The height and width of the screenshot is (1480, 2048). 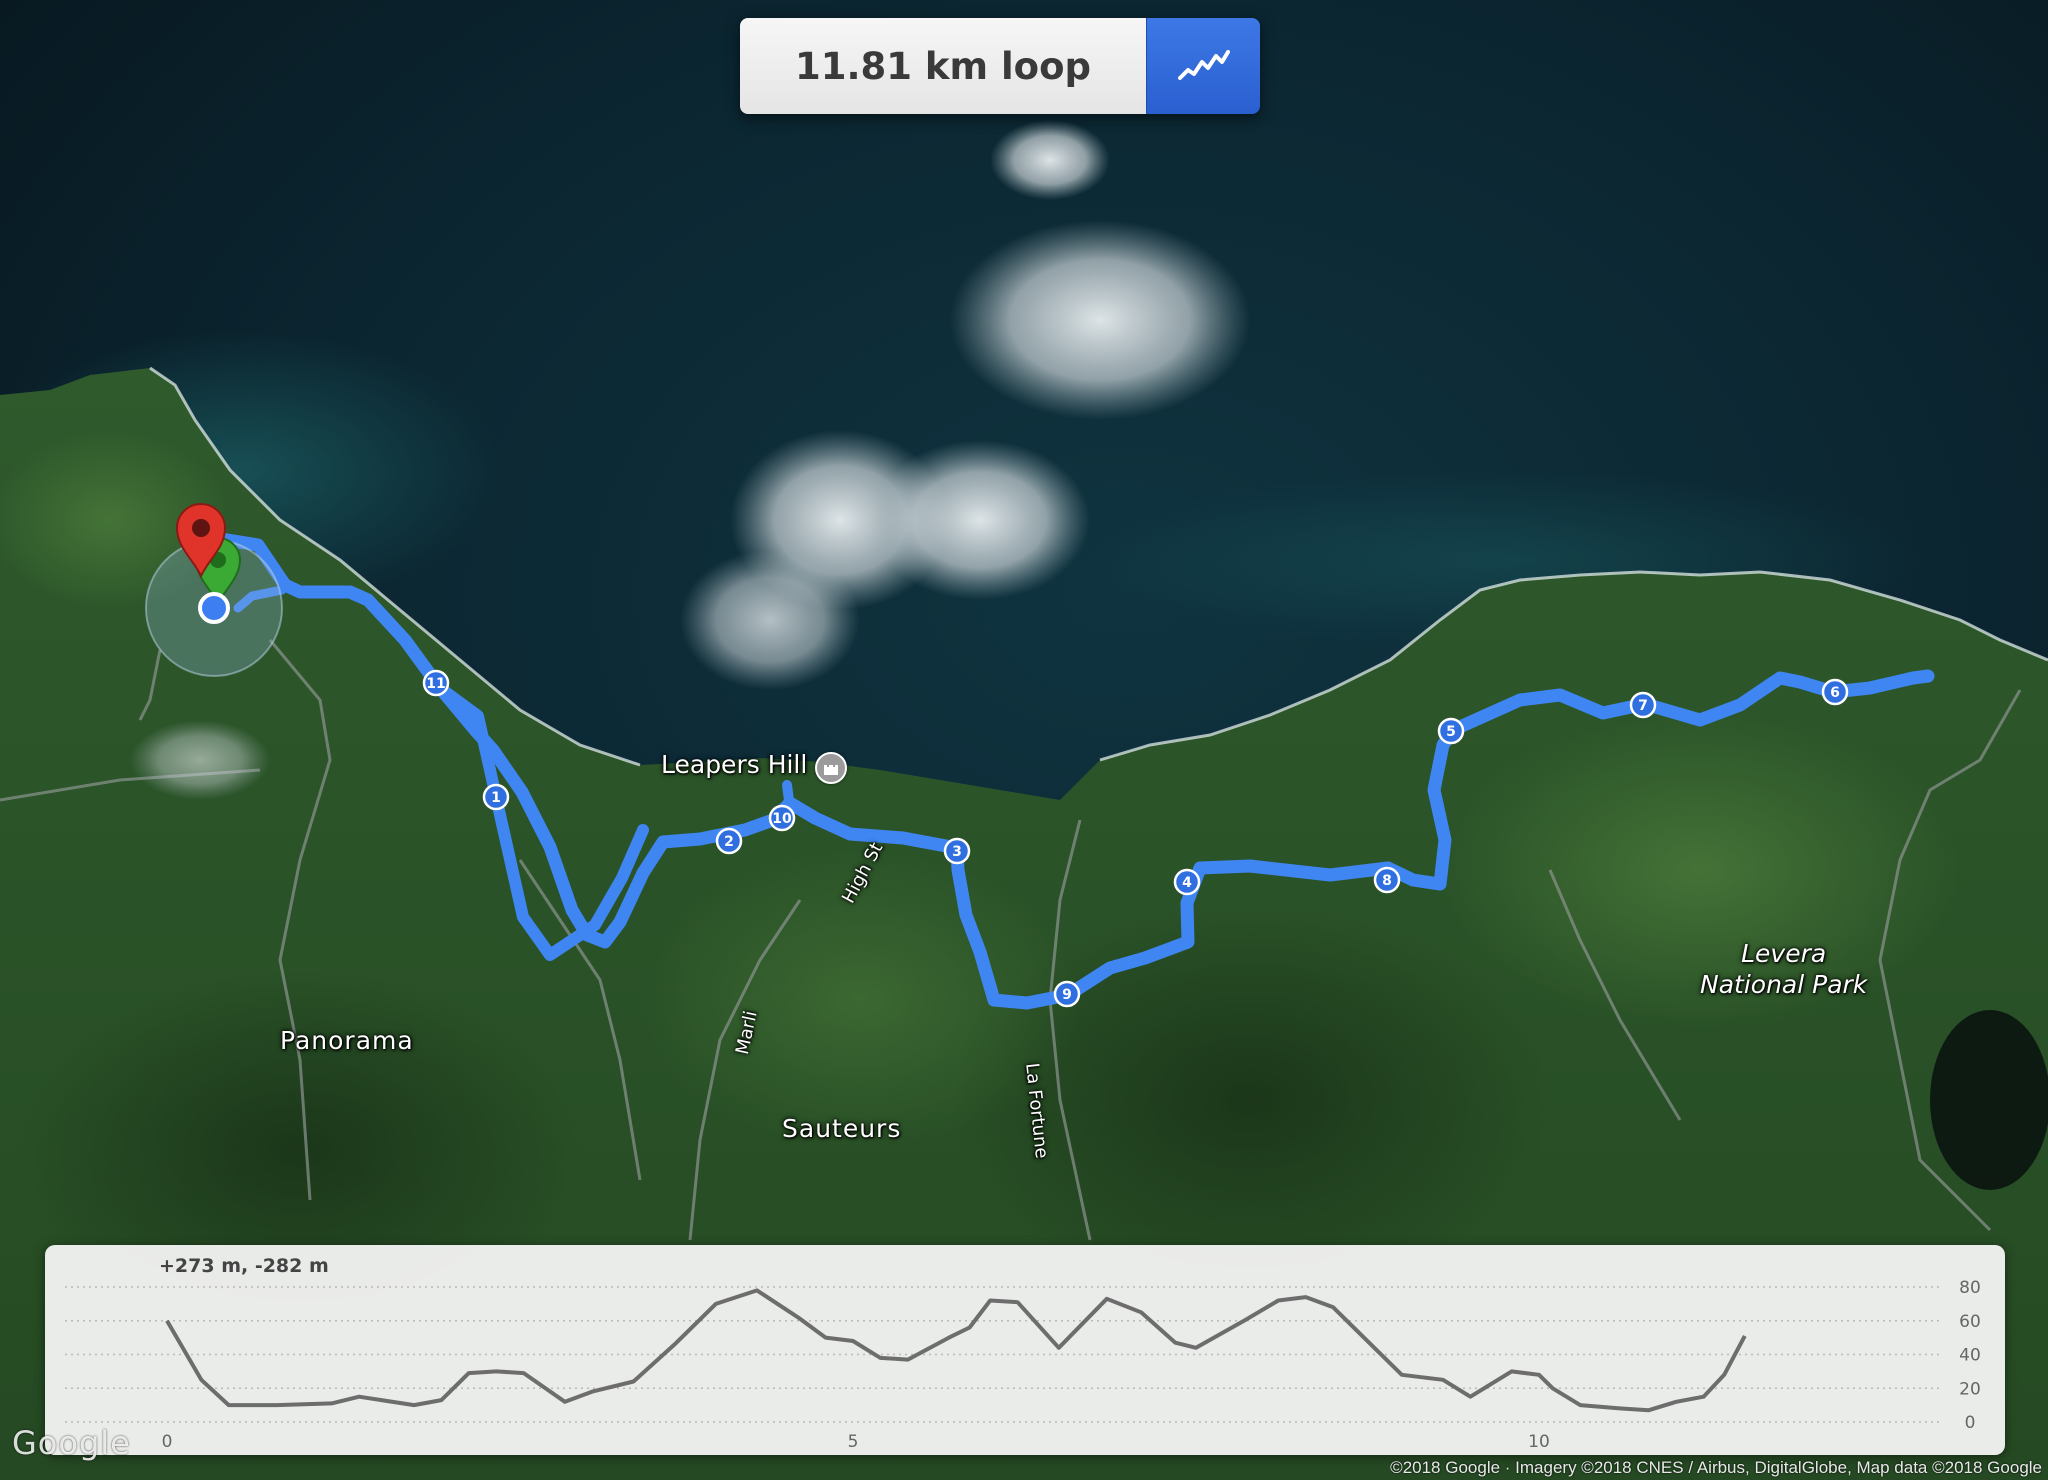 I want to click on elevation-panel: 0 20 40 60 80 0 5 10 +273 m, -282 m, so click(x=1025, y=1350).